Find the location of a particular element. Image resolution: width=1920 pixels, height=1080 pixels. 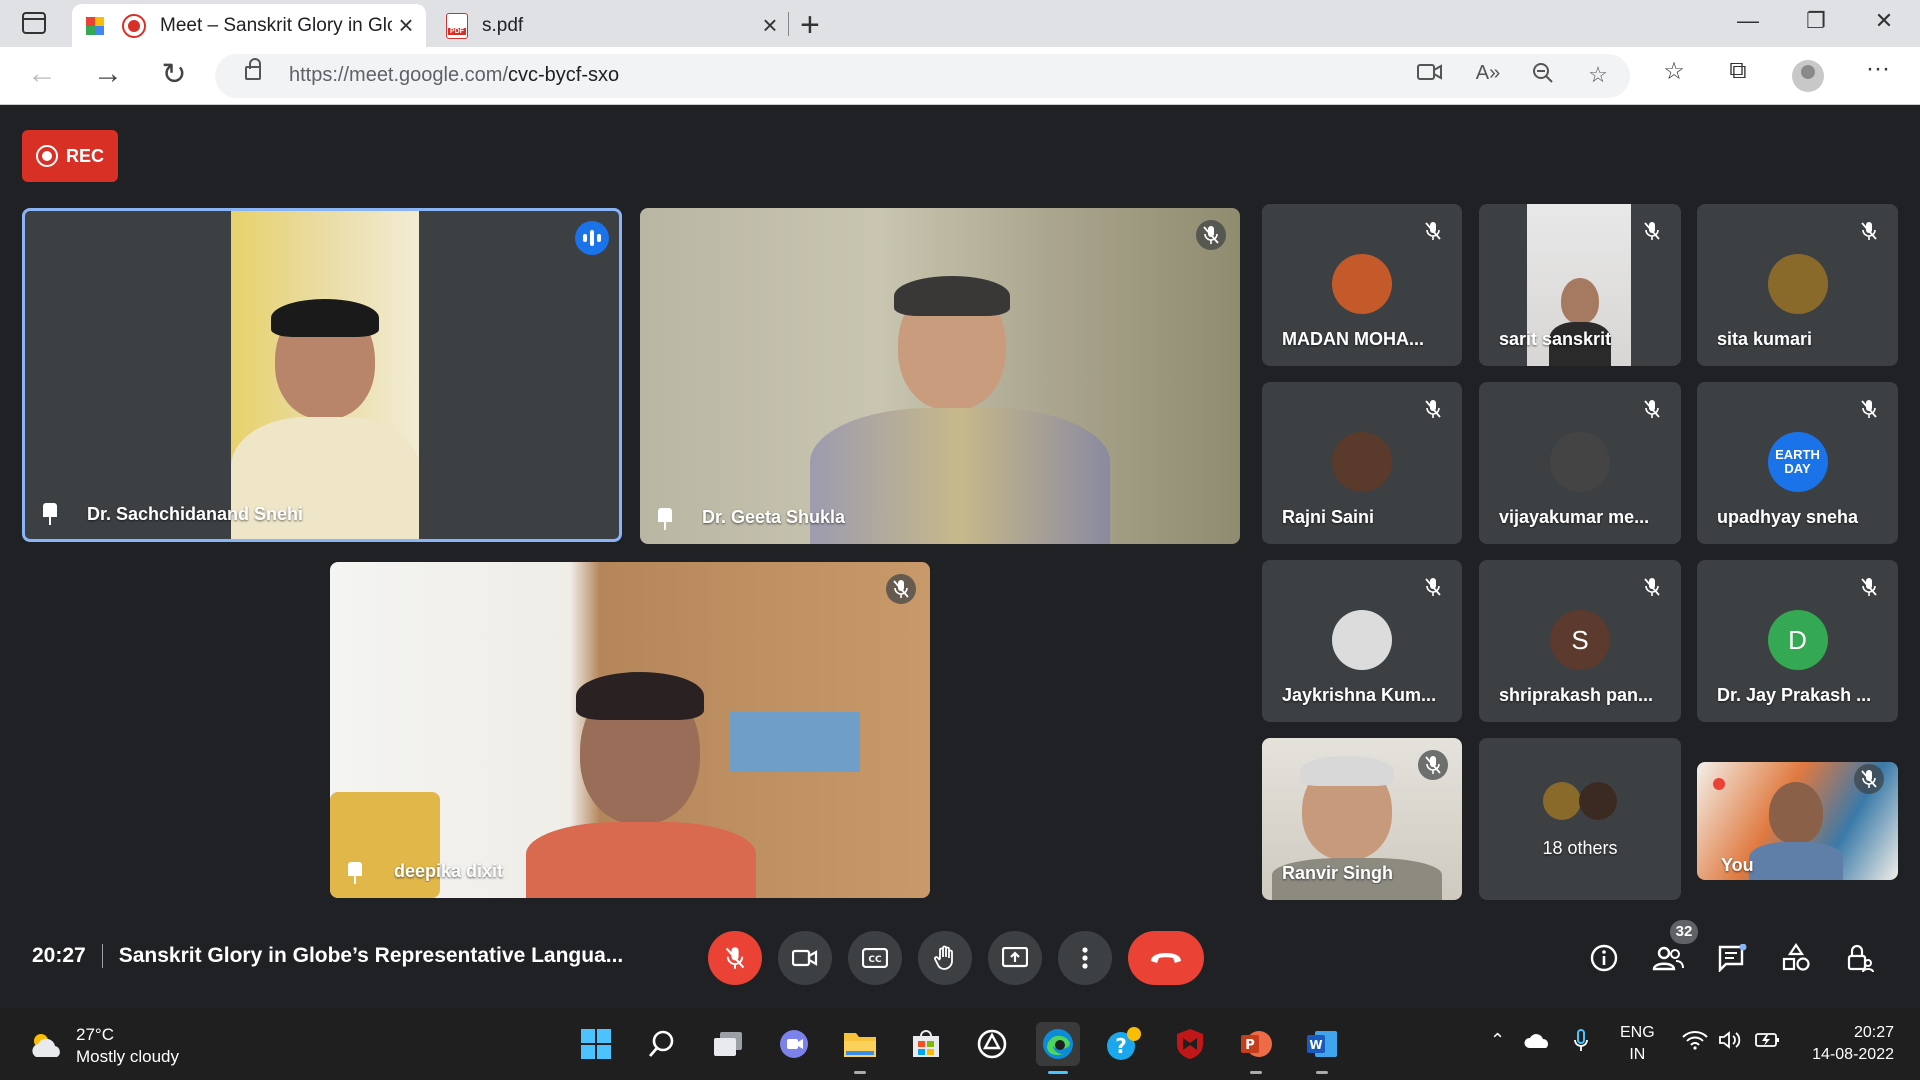

battery-icon is located at coordinates (1768, 1042).